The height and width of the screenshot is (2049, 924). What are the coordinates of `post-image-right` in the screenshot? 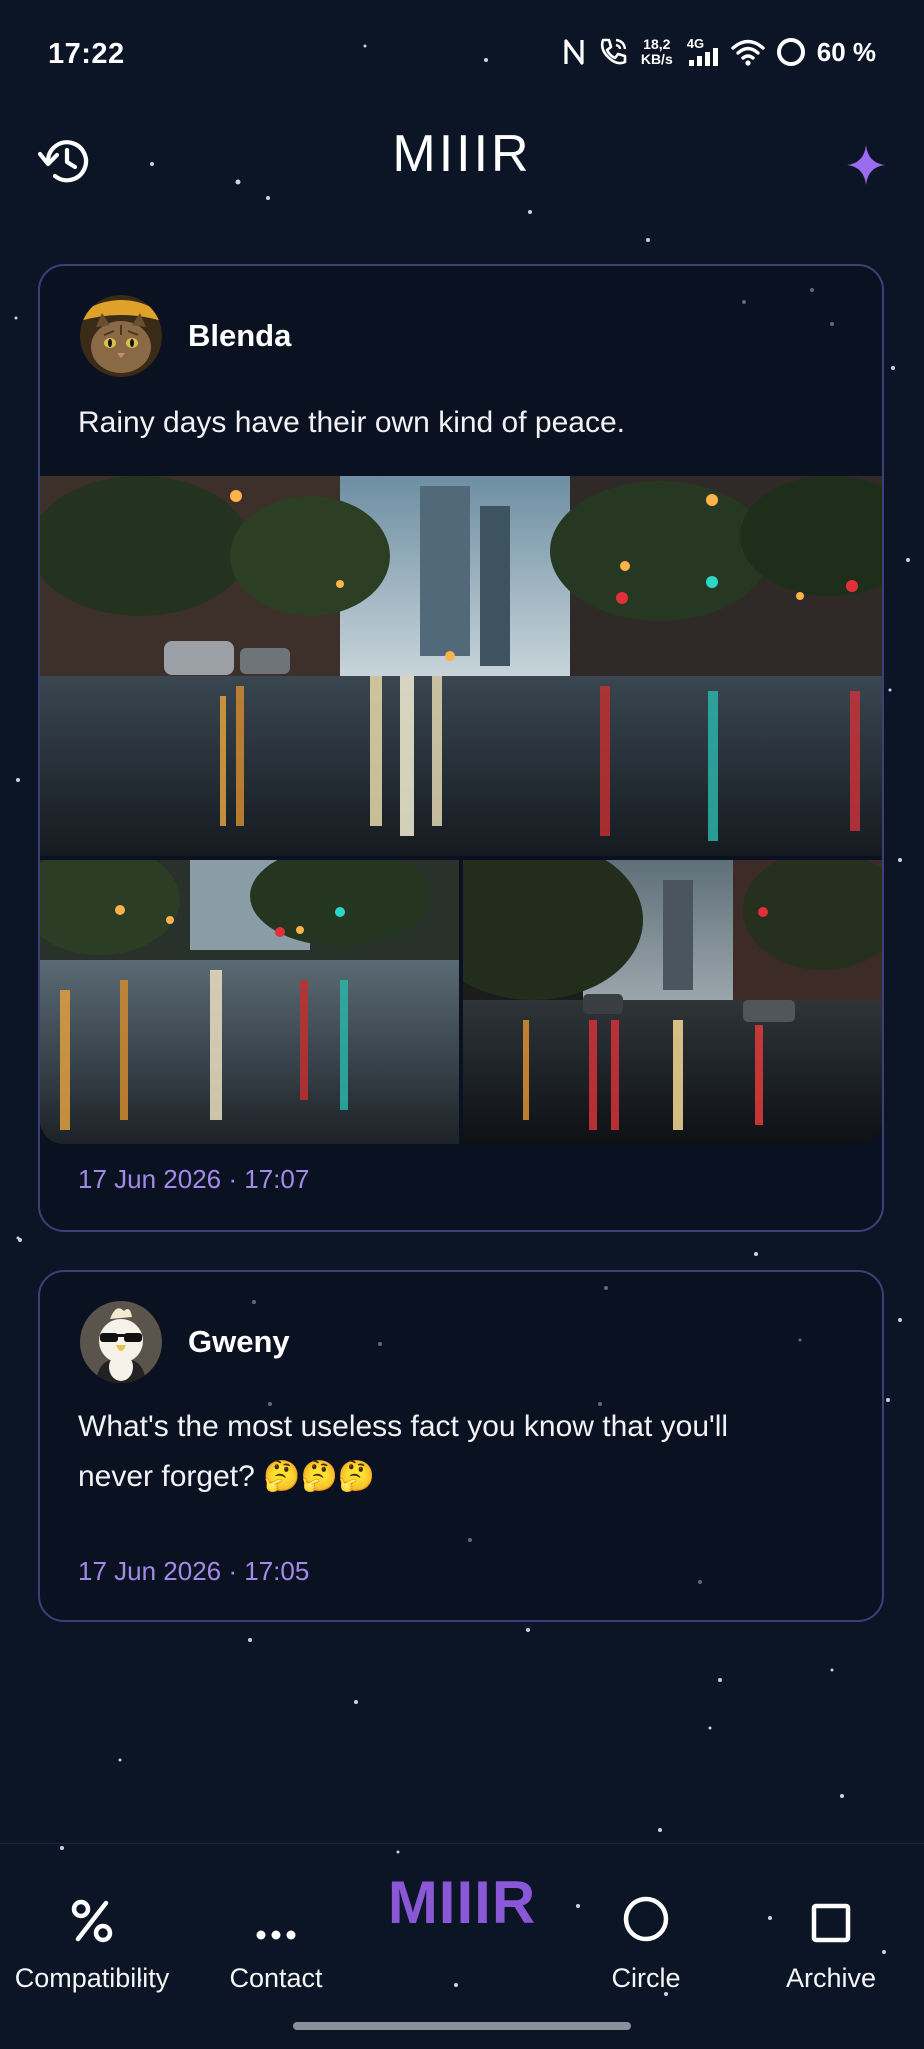 It's located at (672, 1002).